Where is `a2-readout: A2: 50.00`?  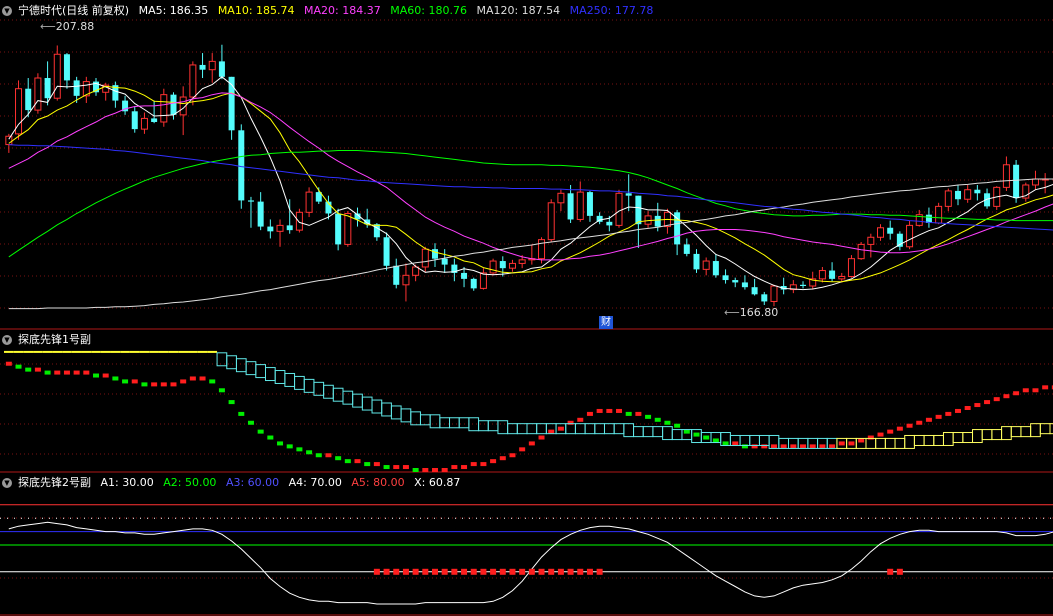 a2-readout: A2: 50.00 is located at coordinates (190, 482).